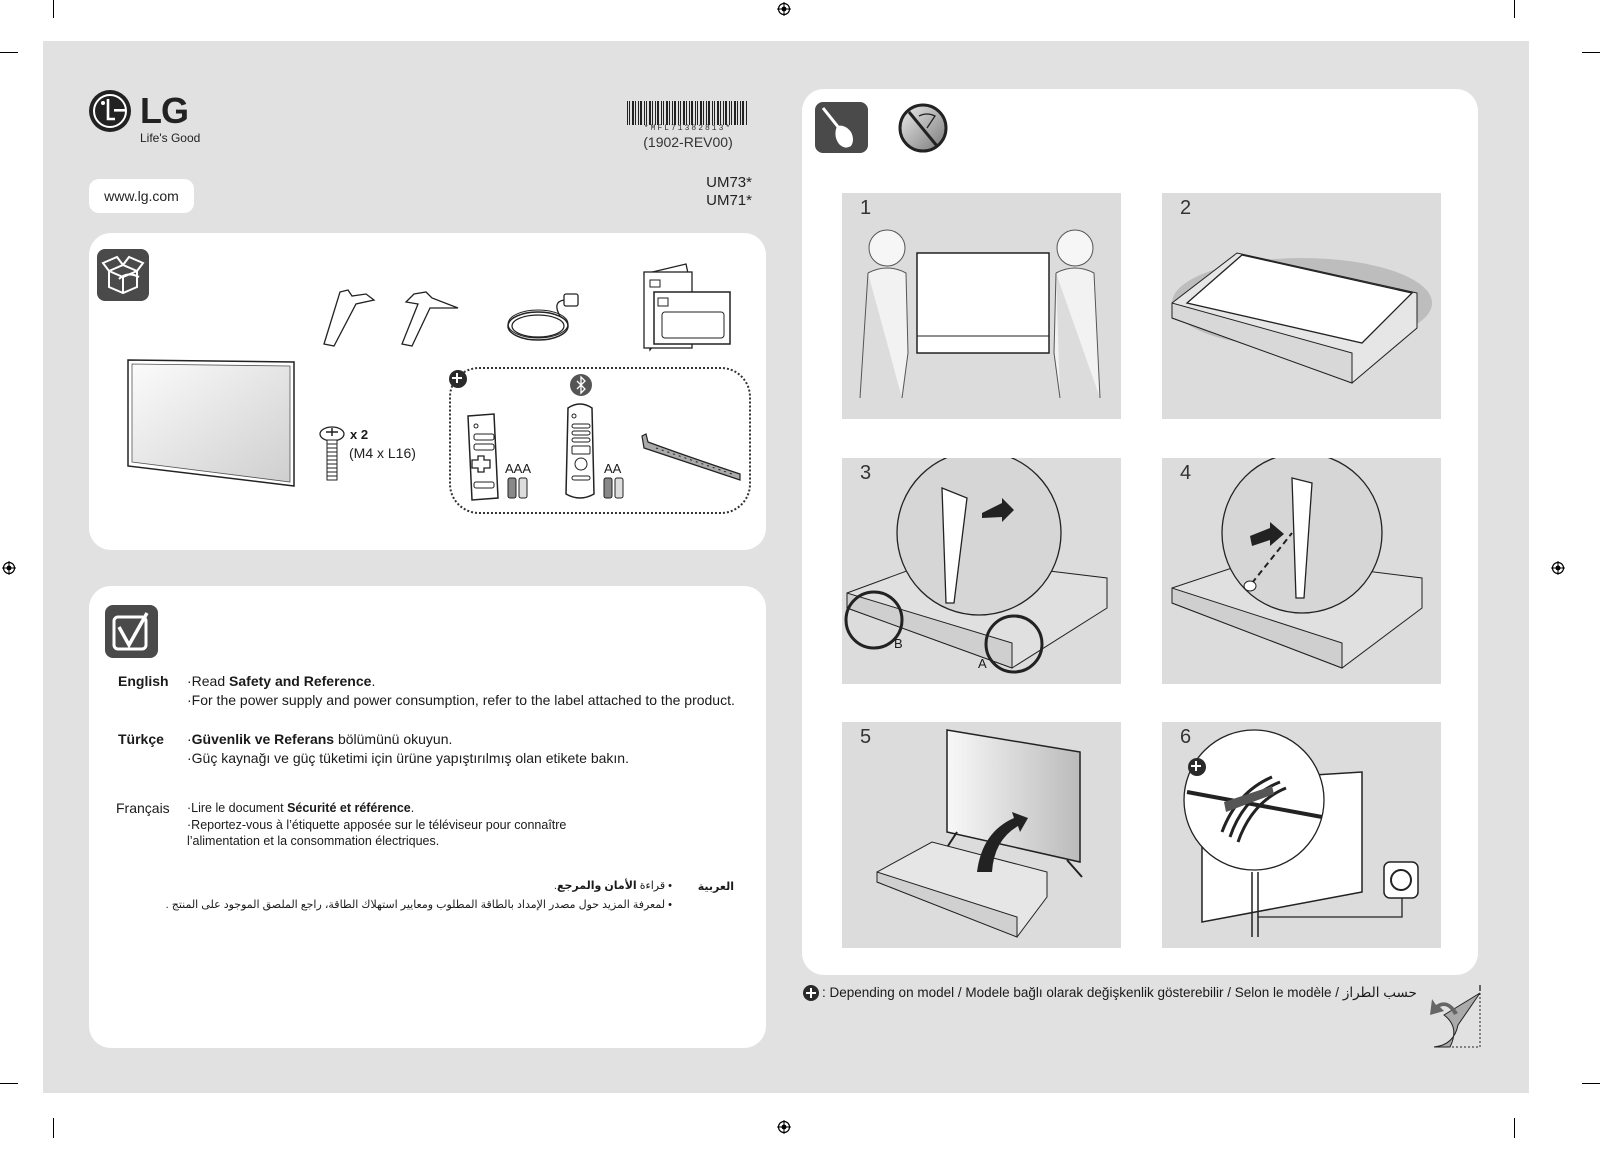 Image resolution: width=1600 pixels, height=1160 pixels. What do you see at coordinates (688, 142) in the screenshot?
I see `revision-code: (1902-REV00)` at bounding box center [688, 142].